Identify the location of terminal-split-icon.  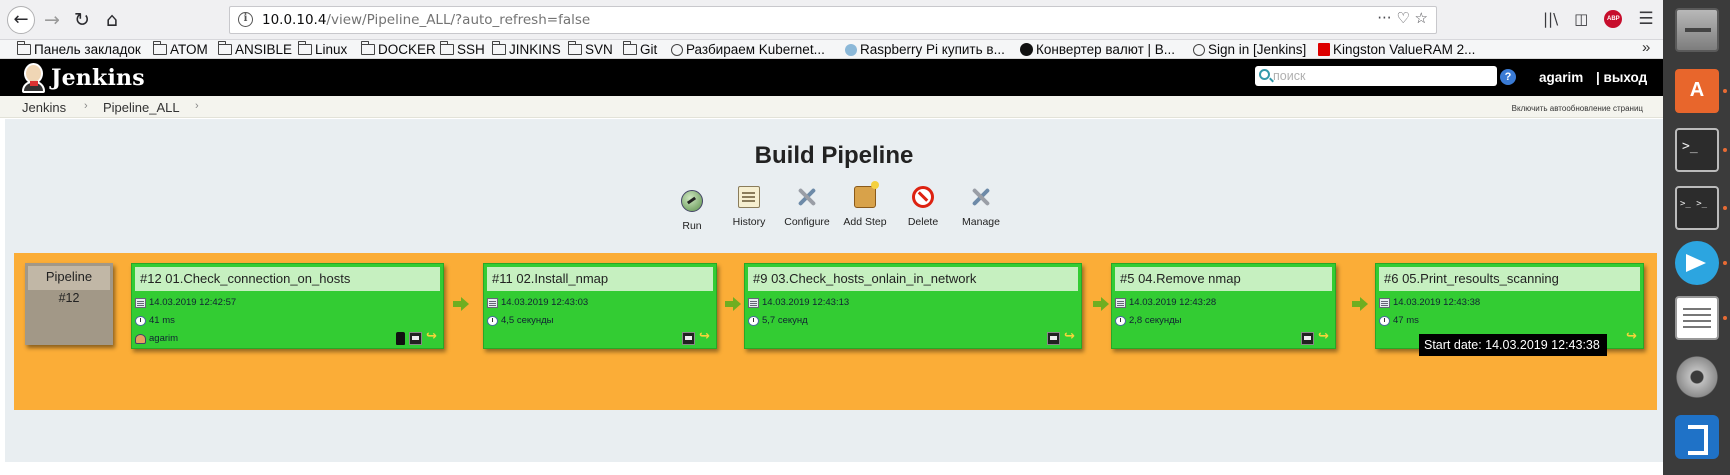
(1697, 208).